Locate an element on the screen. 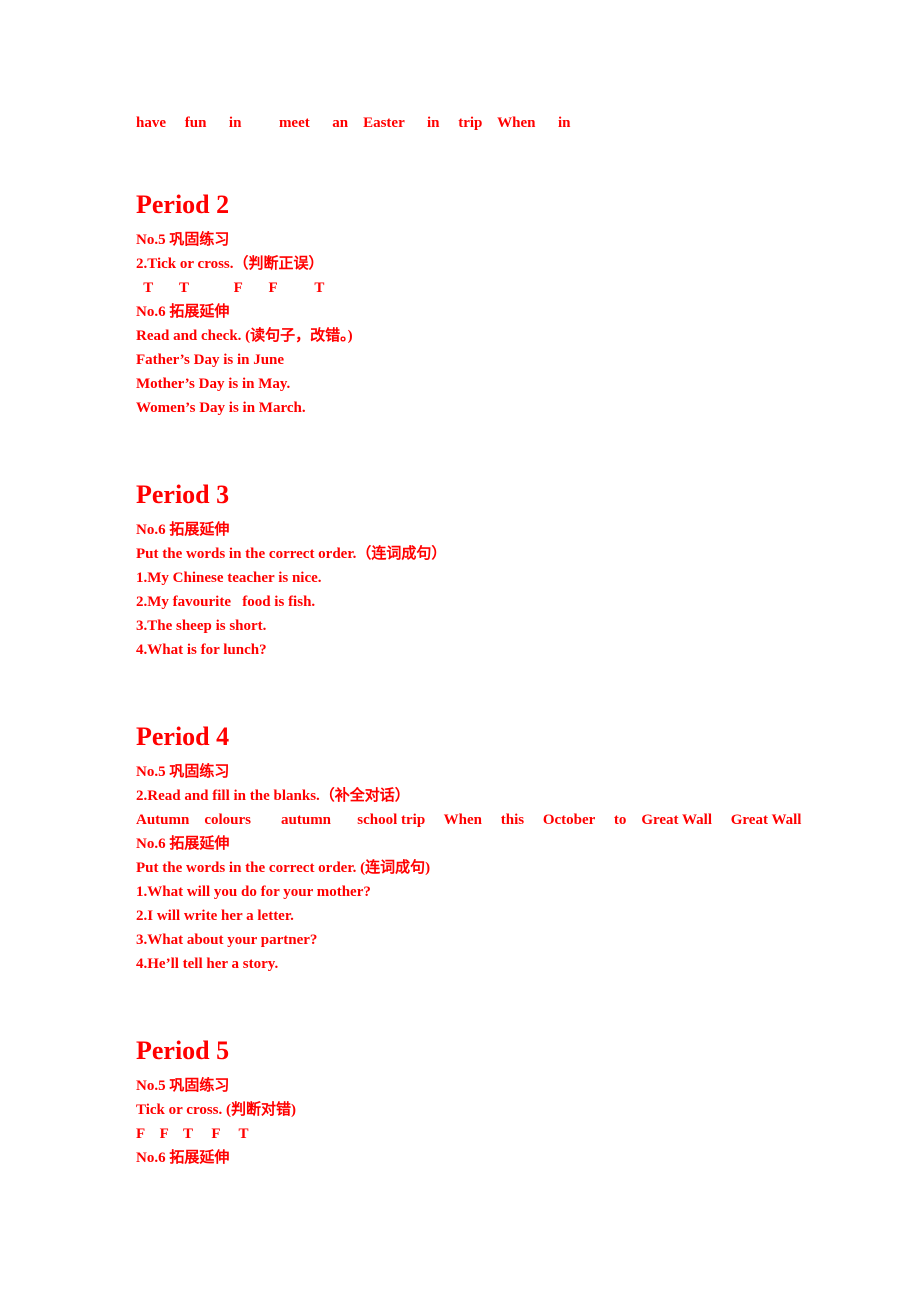 This screenshot has height=1302, width=920. period-heading-4: Period 4 is located at coordinates (183, 736).